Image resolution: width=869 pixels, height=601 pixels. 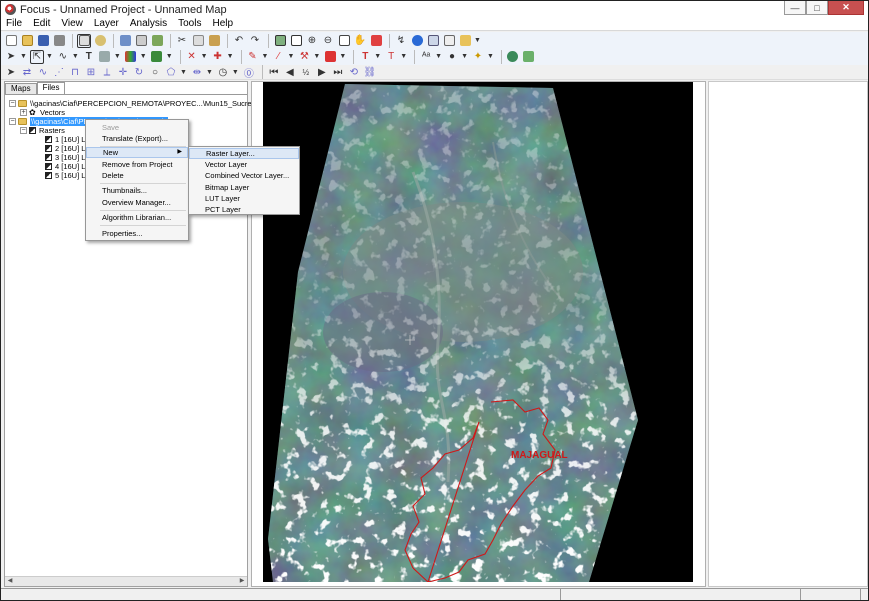 I want to click on zoom-out-icon: ⊖, so click(x=328, y=41).